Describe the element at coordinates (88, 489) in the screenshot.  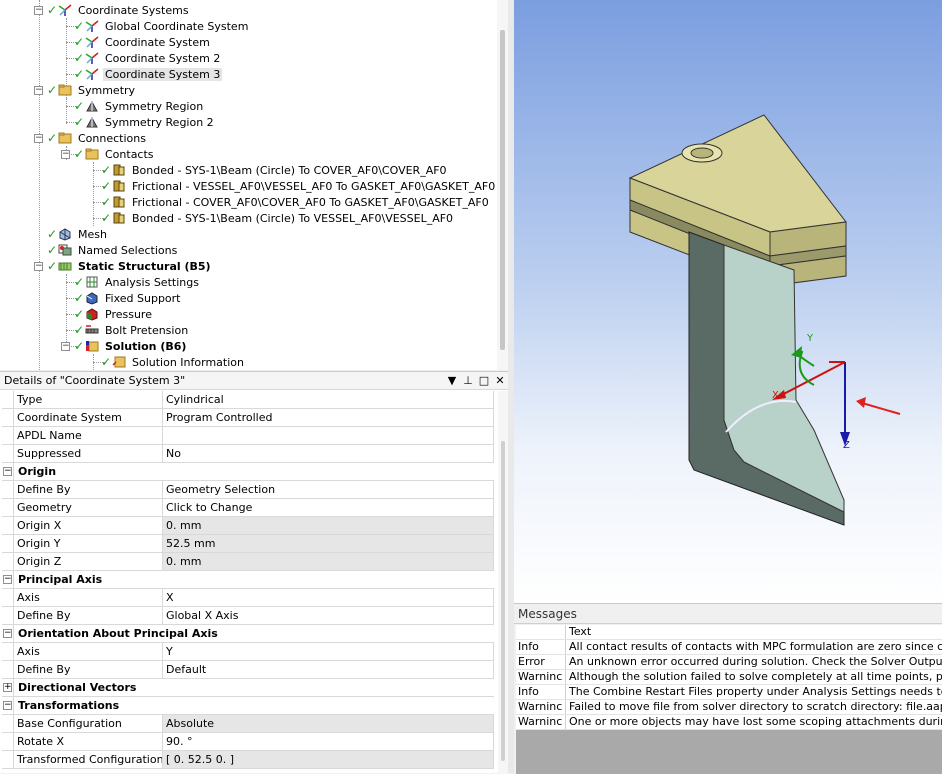
I see `details-row-key: Define By` at that location.